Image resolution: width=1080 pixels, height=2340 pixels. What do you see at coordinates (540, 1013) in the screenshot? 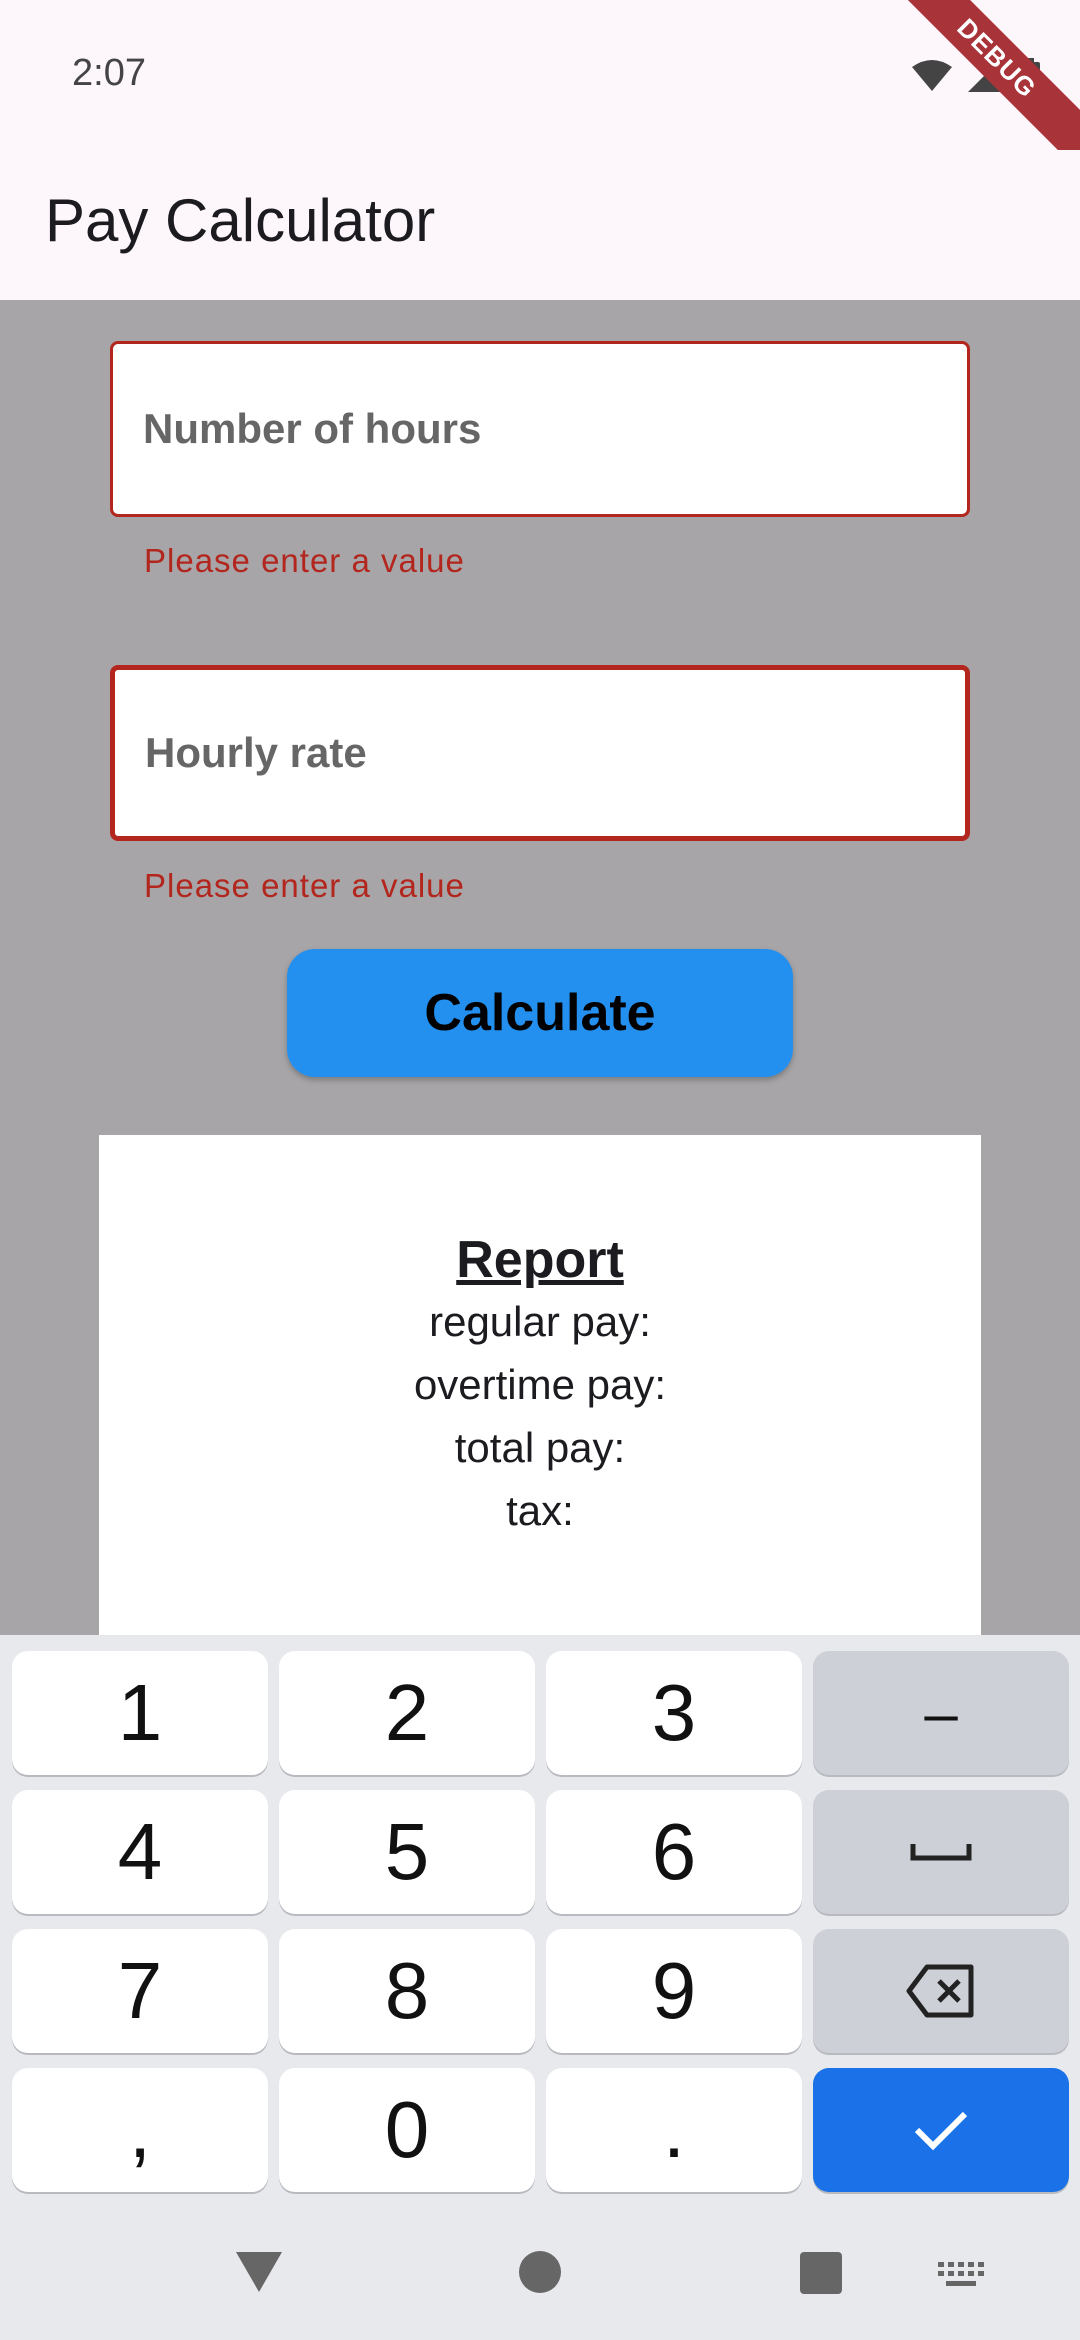
I see `calculate-button: Calculate` at bounding box center [540, 1013].